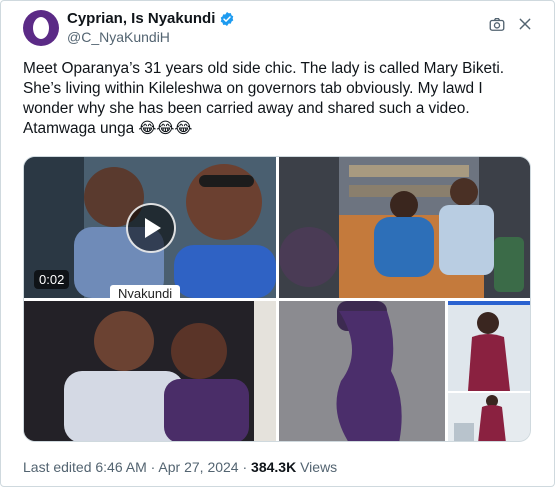  I want to click on avatar-logo, so click(41, 28).